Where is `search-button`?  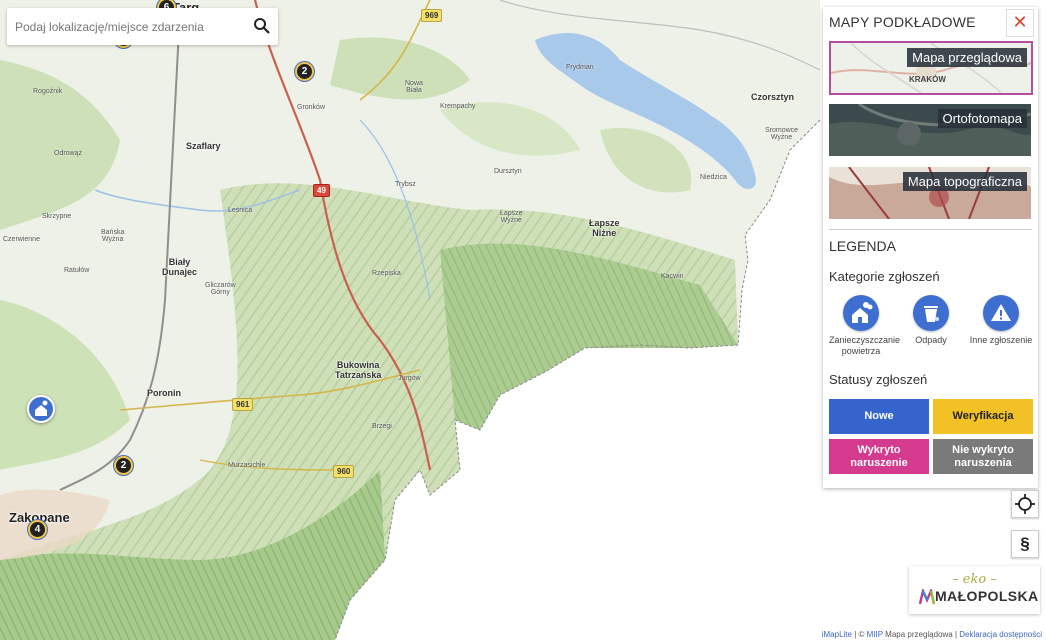 search-button is located at coordinates (262, 26).